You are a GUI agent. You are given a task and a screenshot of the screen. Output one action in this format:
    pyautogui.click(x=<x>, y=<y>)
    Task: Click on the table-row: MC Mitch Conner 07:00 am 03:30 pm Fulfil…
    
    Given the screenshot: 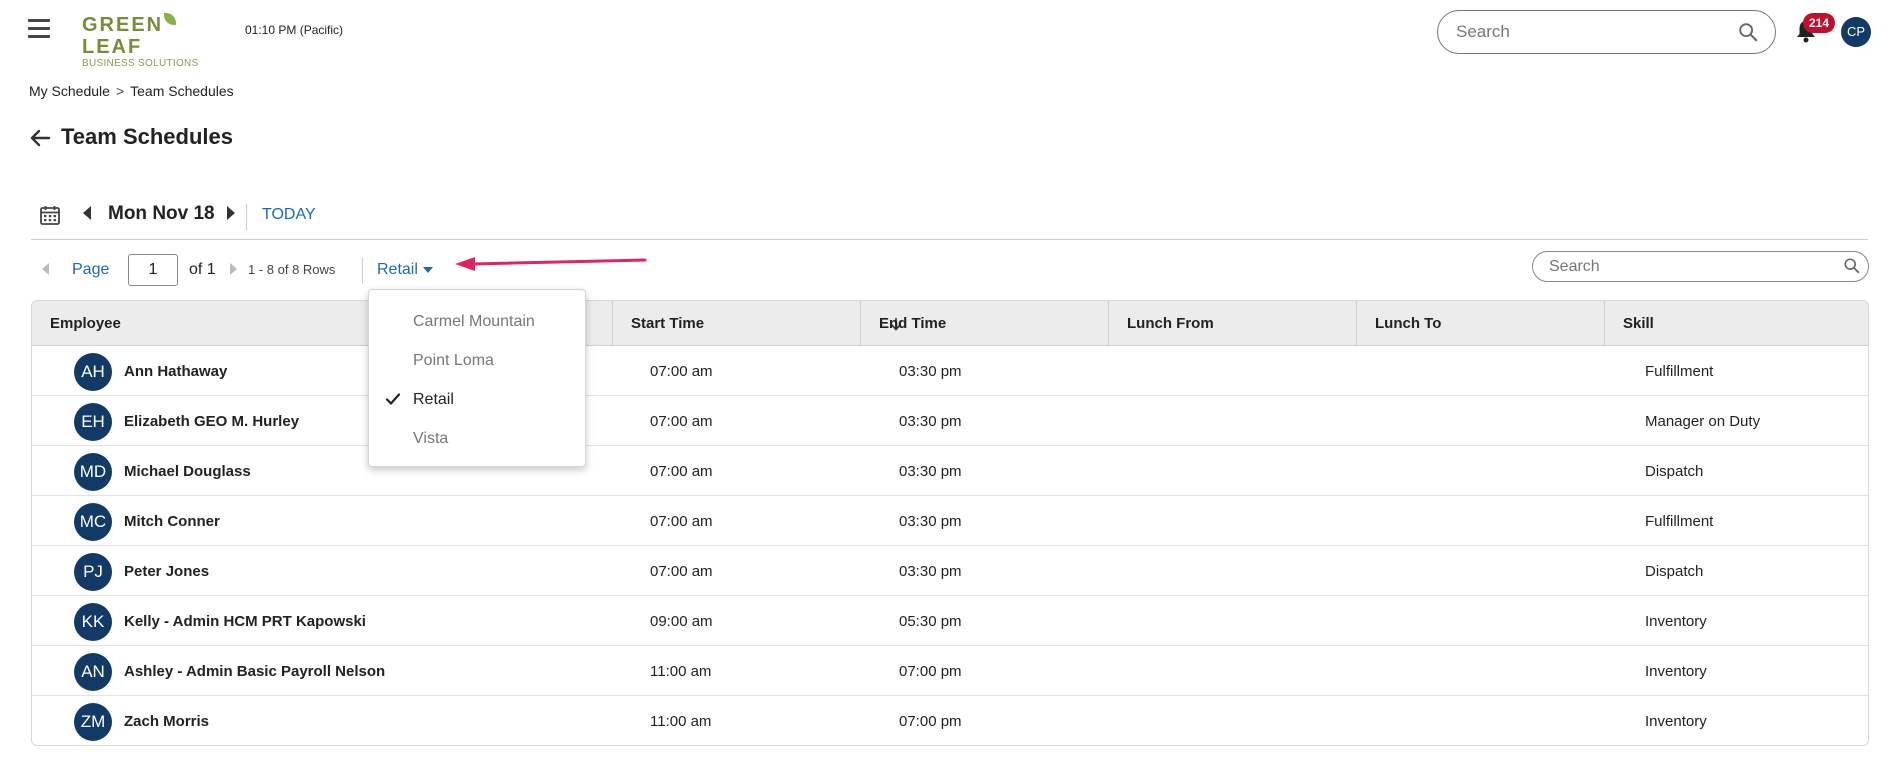 What is the action you would take?
    pyautogui.click(x=950, y=521)
    